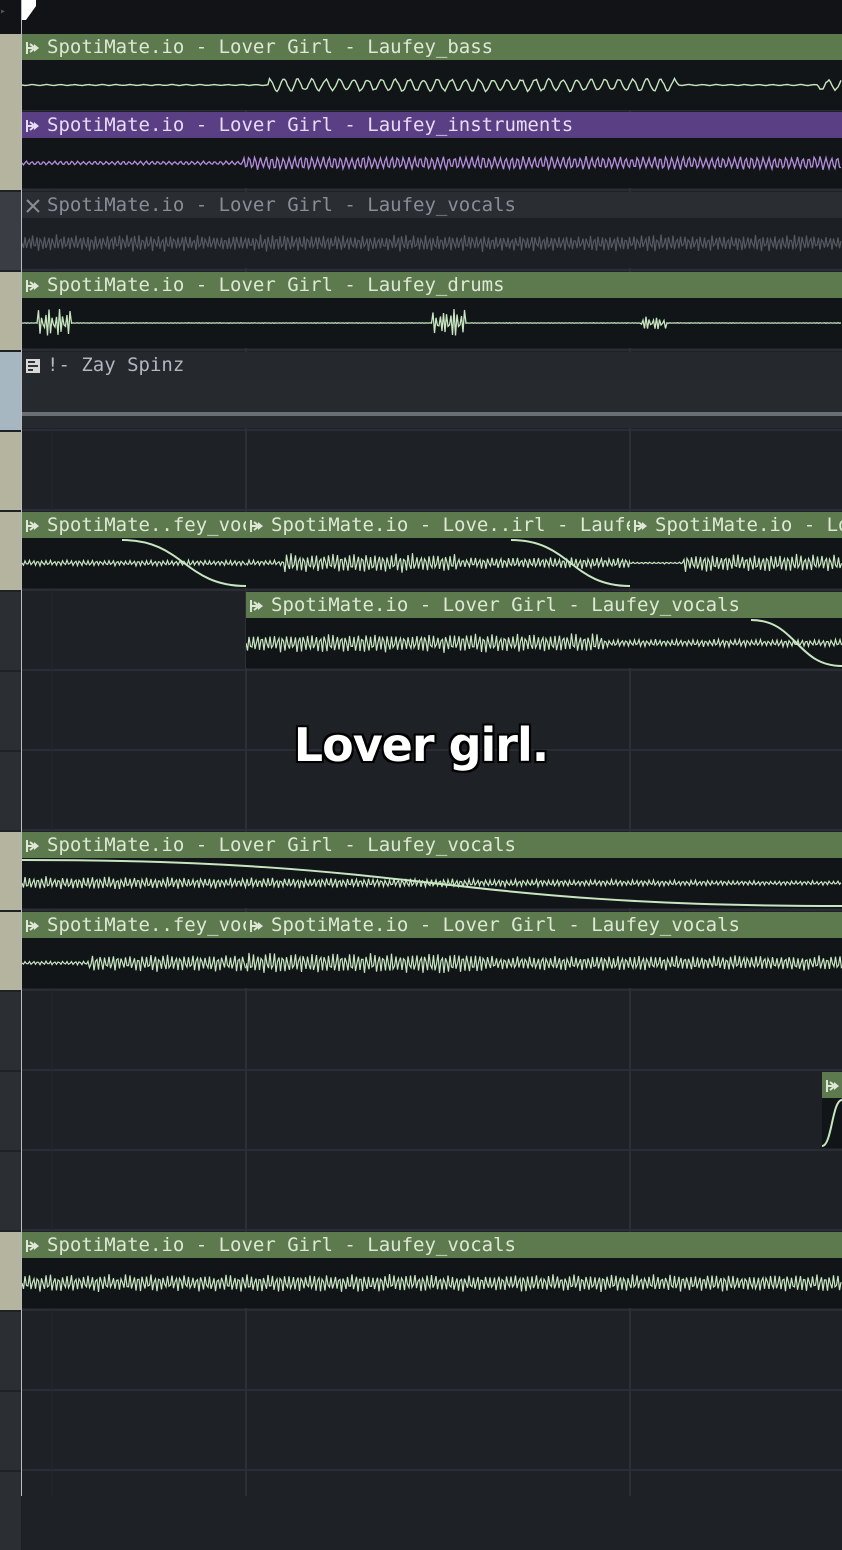 The image size is (842, 1550). I want to click on clip-header: SpotiMate.io - Love.., so click(736, 525).